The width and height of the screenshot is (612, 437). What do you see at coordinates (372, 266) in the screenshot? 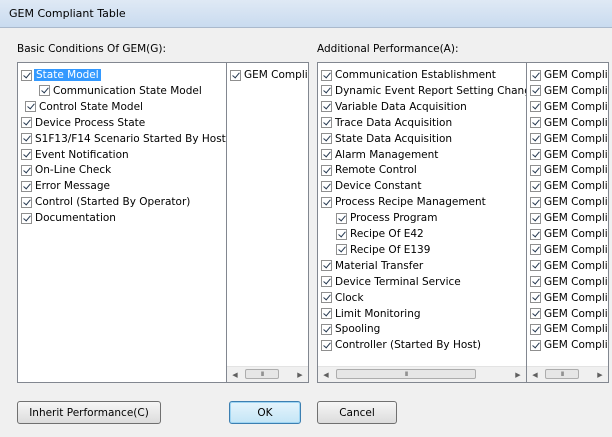
I see `additional-performance-item: Material Transfer` at bounding box center [372, 266].